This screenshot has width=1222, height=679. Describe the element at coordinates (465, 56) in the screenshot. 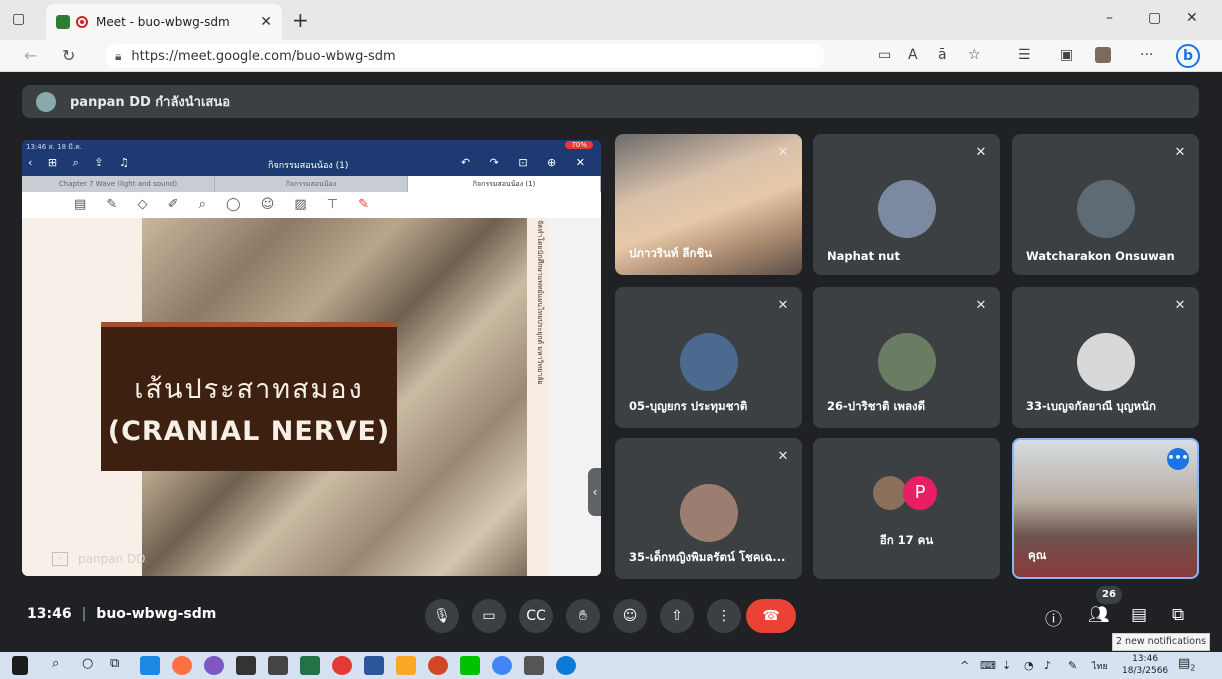

I see `address-bar: 🔒︎ https://meet.google.com/buo-wbwg-sdm` at that location.